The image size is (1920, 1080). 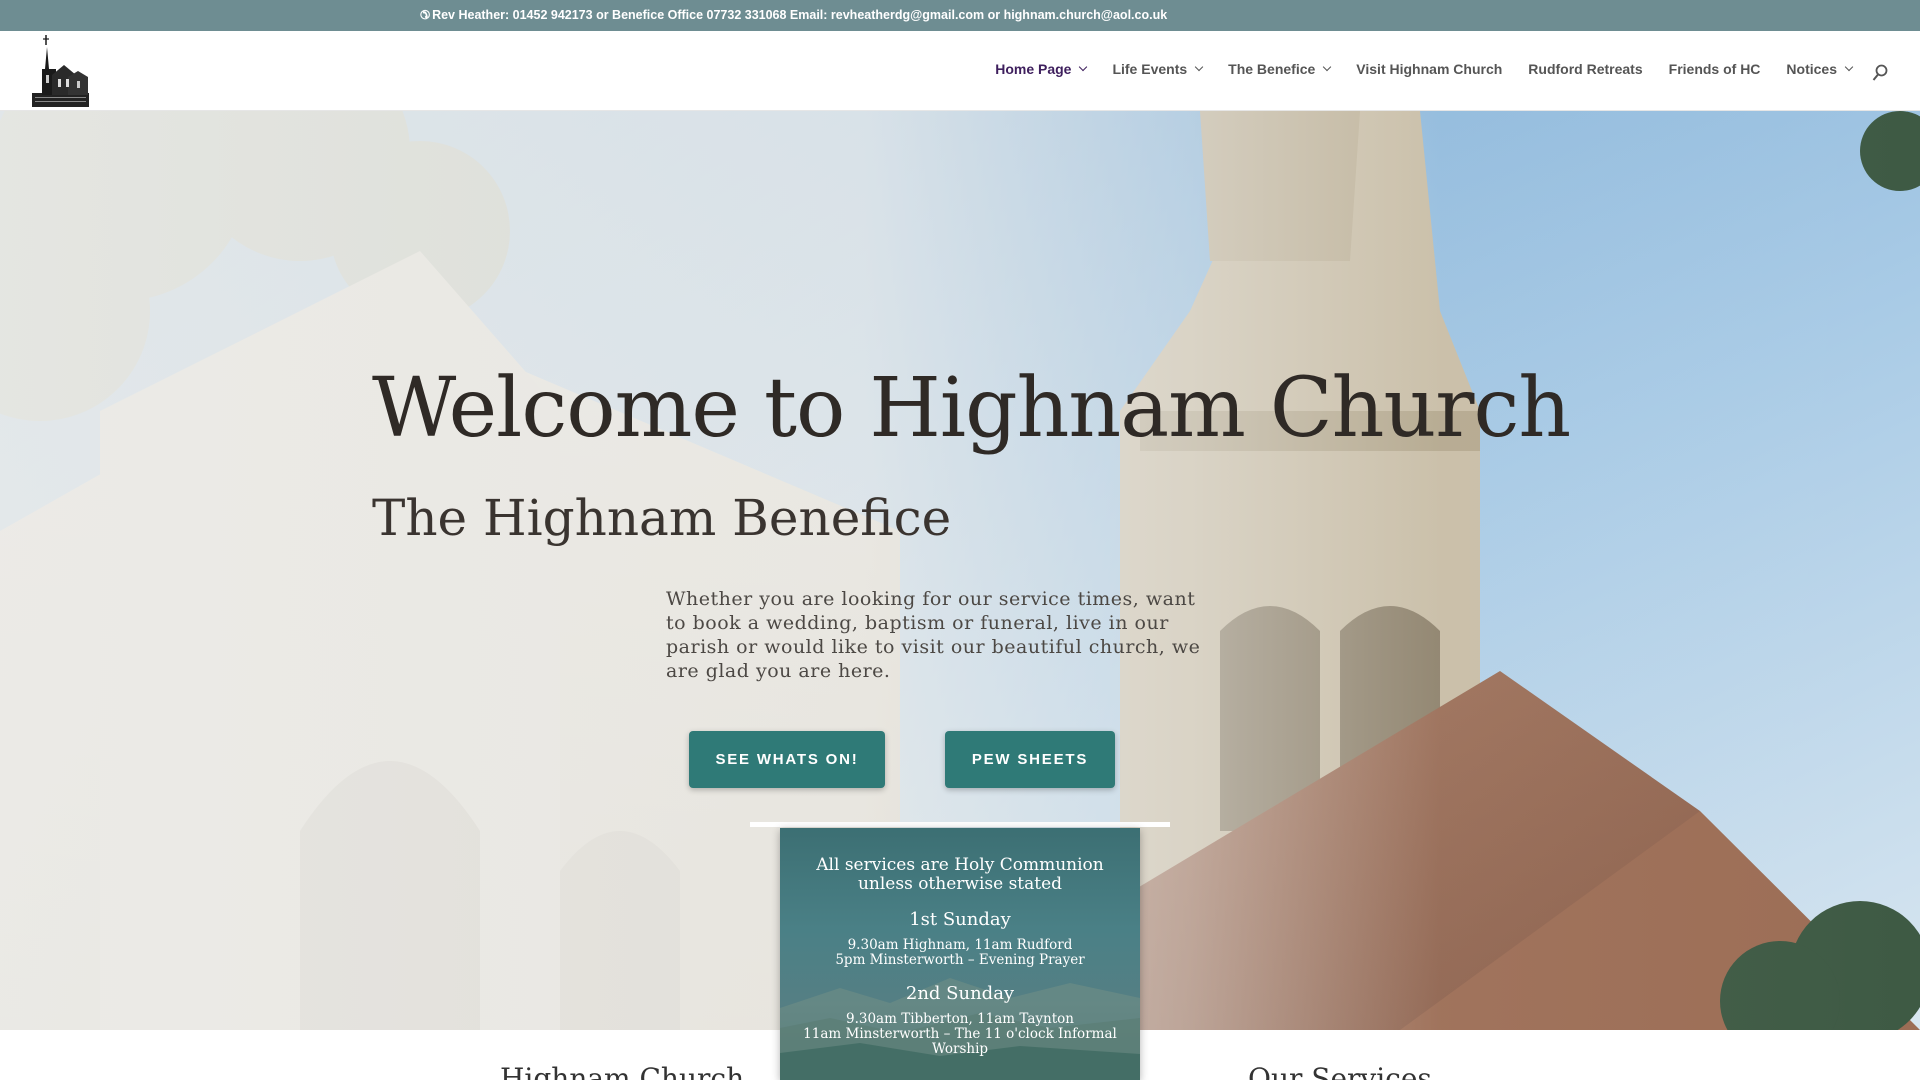 I want to click on nav-notices: Notices, so click(x=1820, y=69).